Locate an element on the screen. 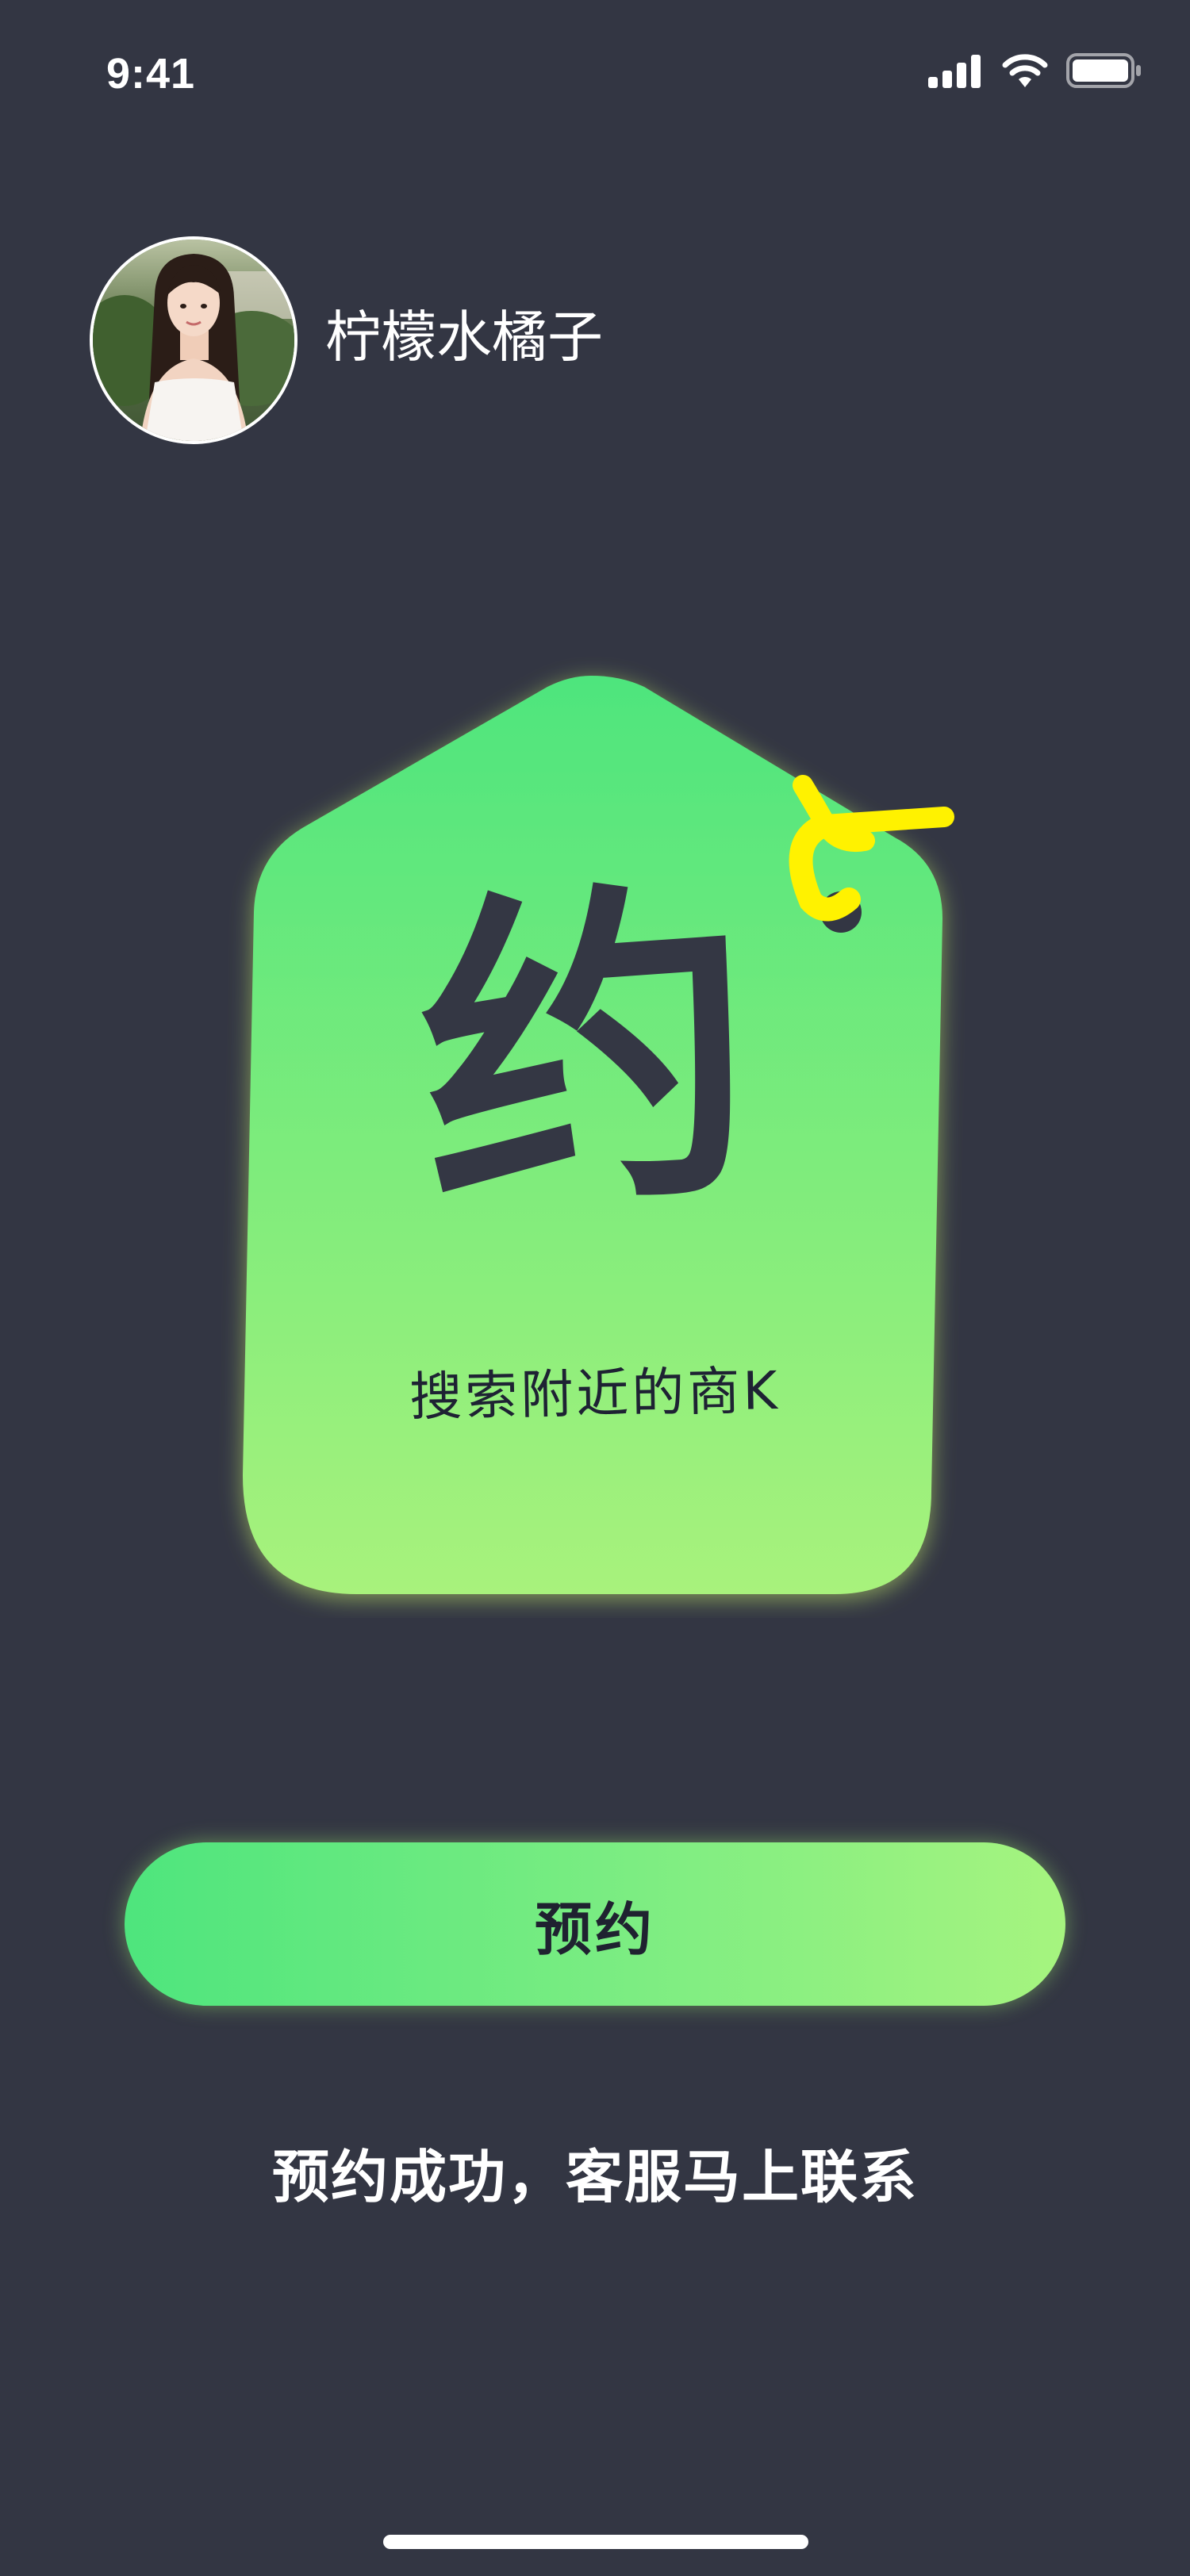  profile-name: 柠檬水橘子 is located at coordinates (464, 337).